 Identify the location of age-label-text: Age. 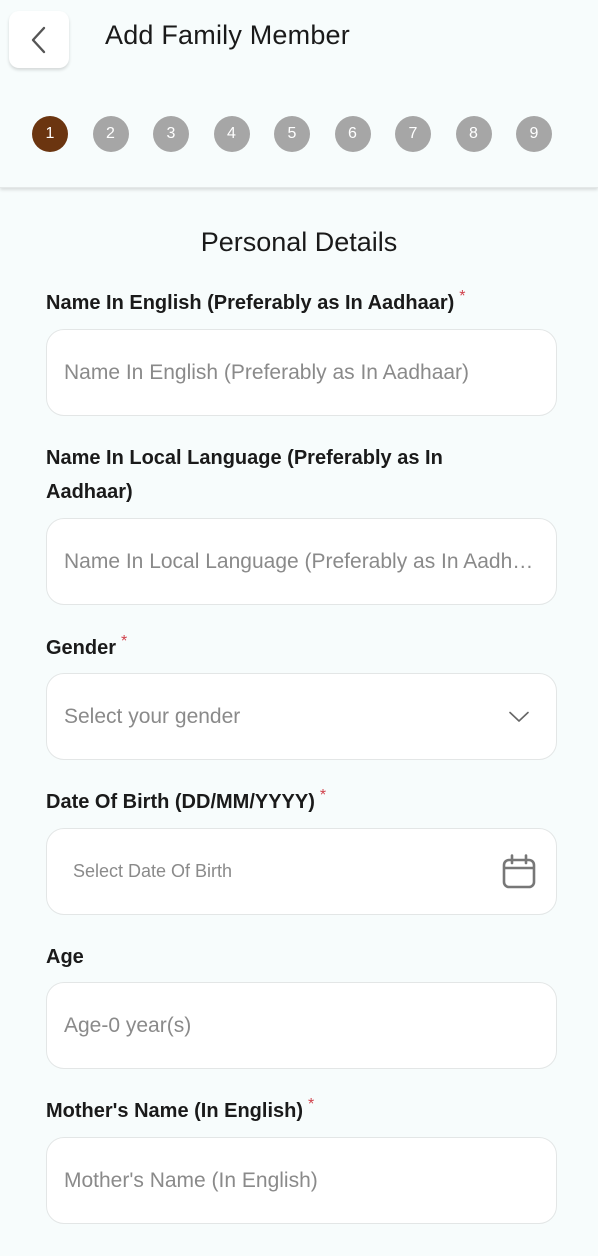
(65, 957).